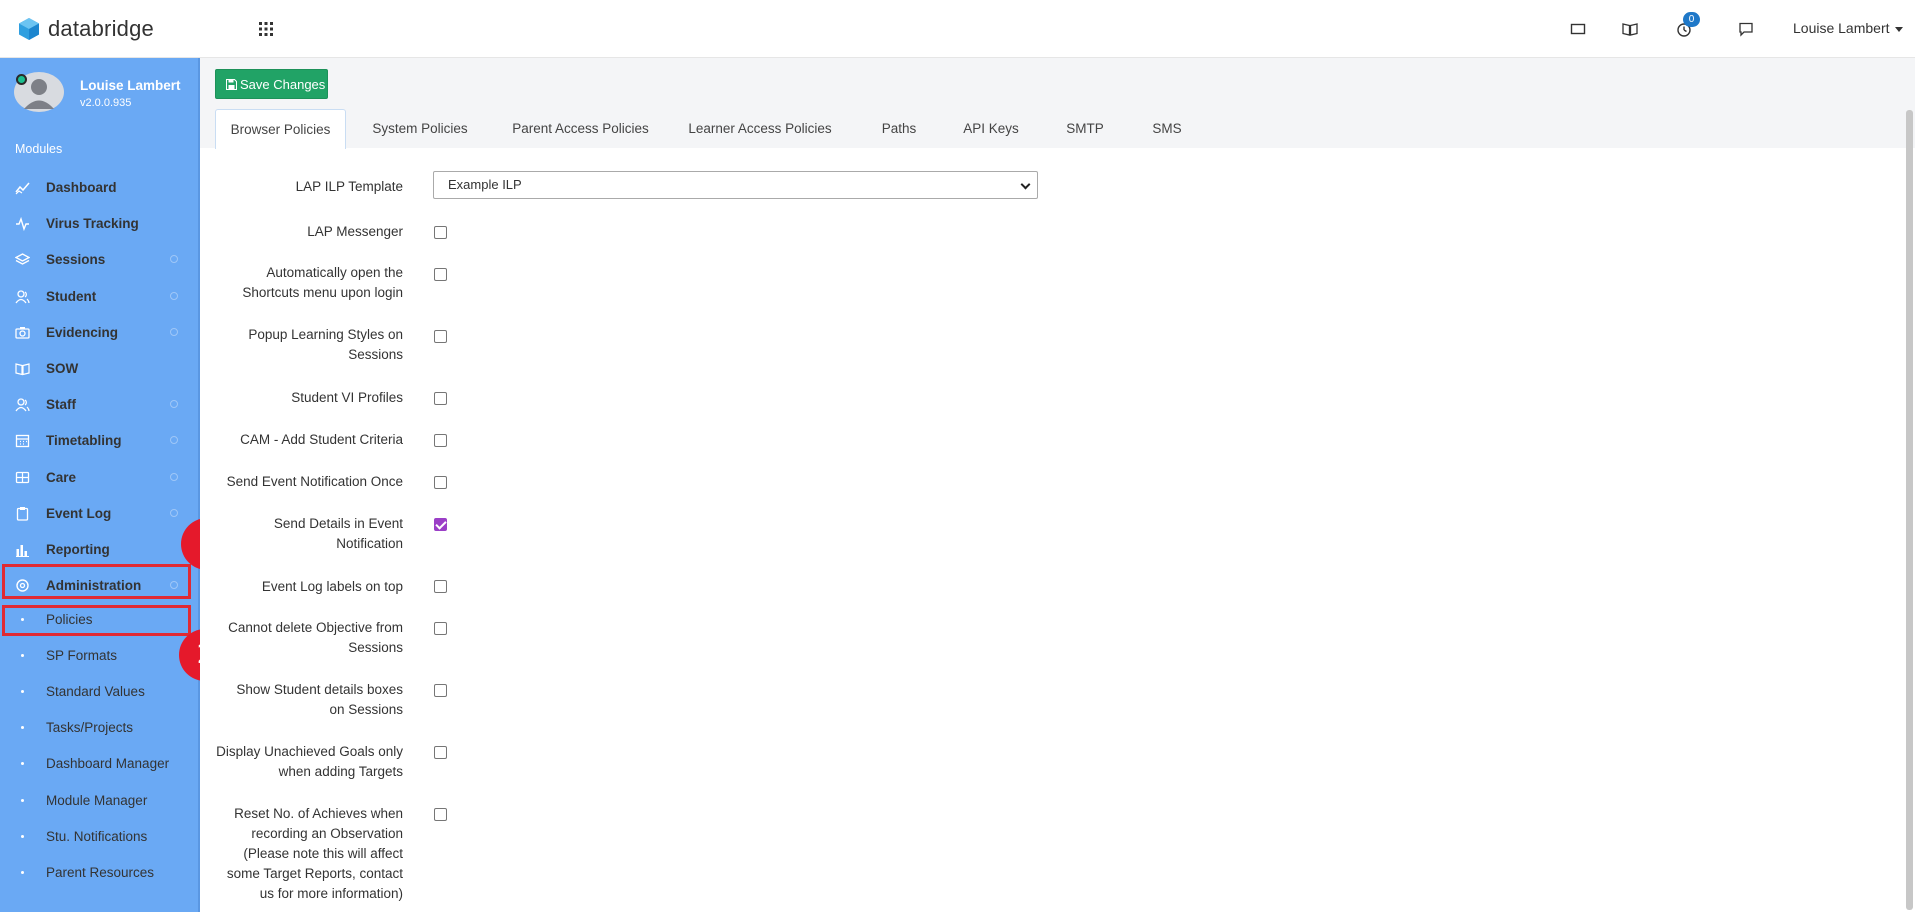 The width and height of the screenshot is (1915, 912). I want to click on save-changes-label: Save Changes, so click(283, 84).